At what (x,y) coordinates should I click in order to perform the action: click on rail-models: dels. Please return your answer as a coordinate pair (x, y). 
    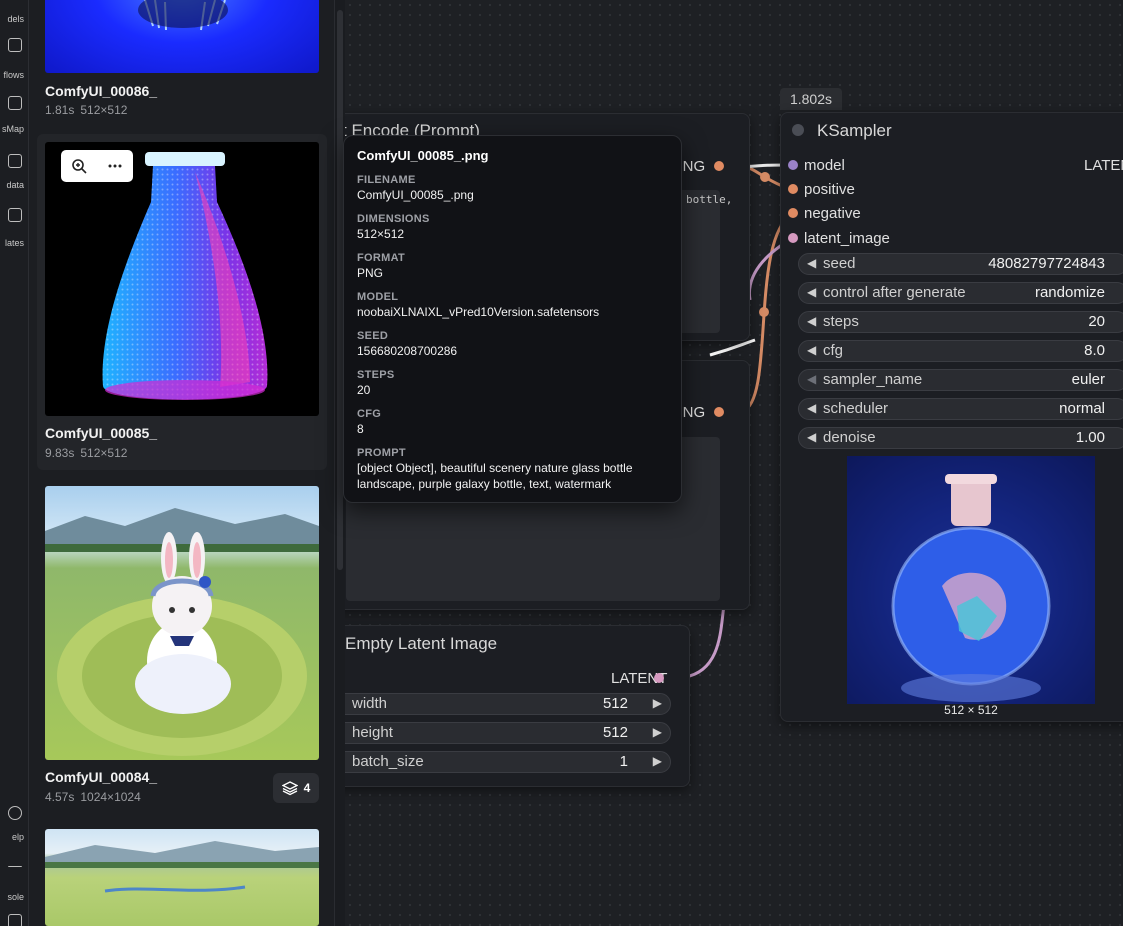
    Looking at the image, I should click on (12, 20).